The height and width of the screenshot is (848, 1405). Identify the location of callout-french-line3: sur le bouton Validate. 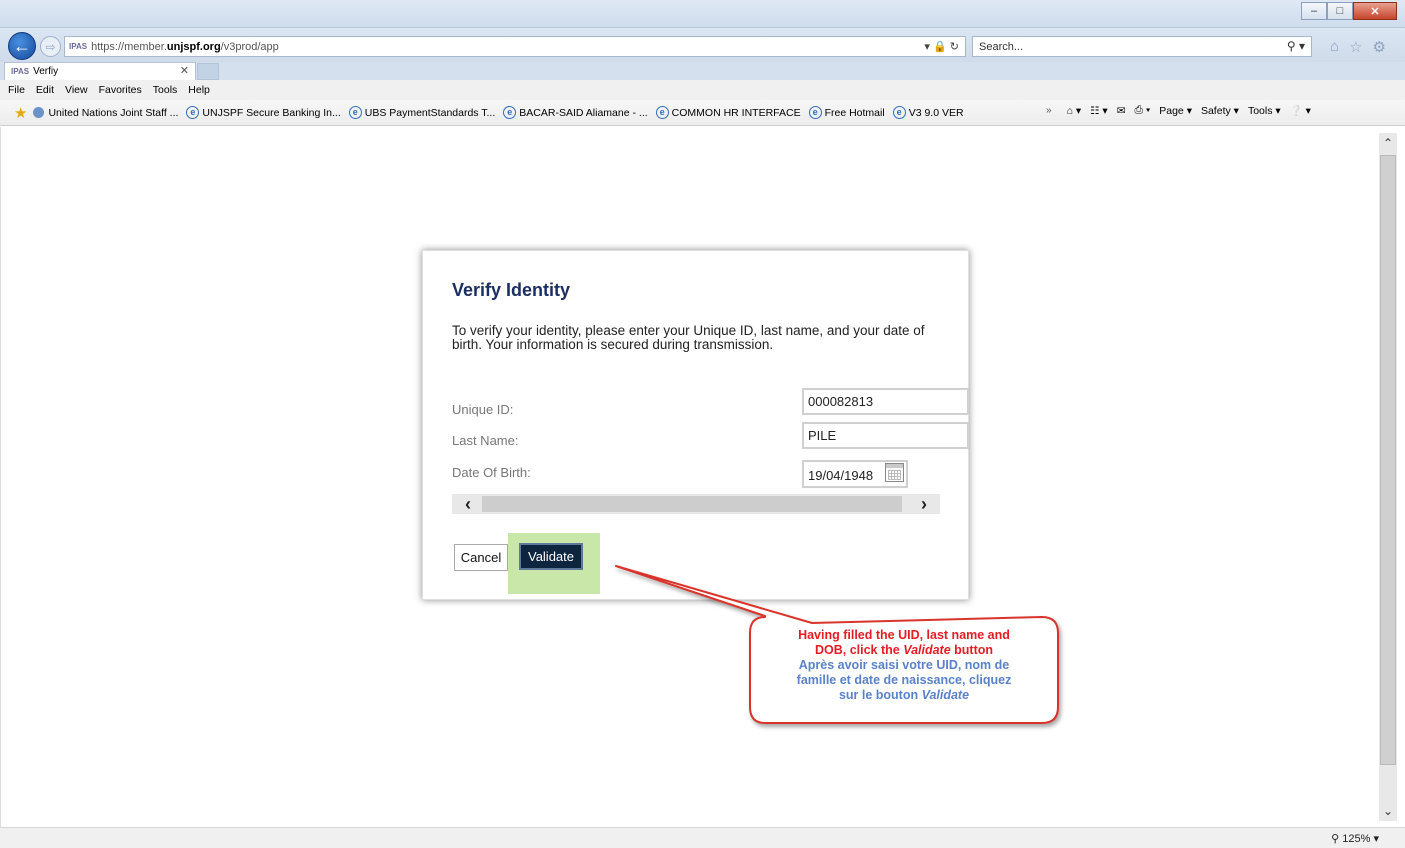
(904, 695).